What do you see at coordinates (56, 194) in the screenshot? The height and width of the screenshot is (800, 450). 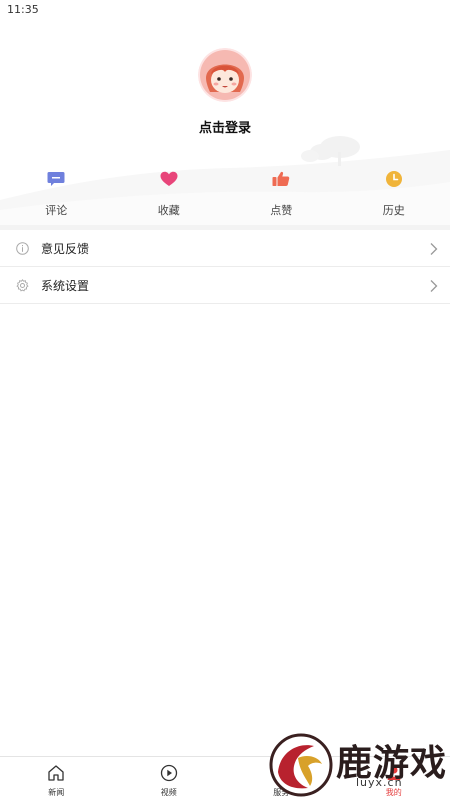 I see `shortcut-comments: 评论` at bounding box center [56, 194].